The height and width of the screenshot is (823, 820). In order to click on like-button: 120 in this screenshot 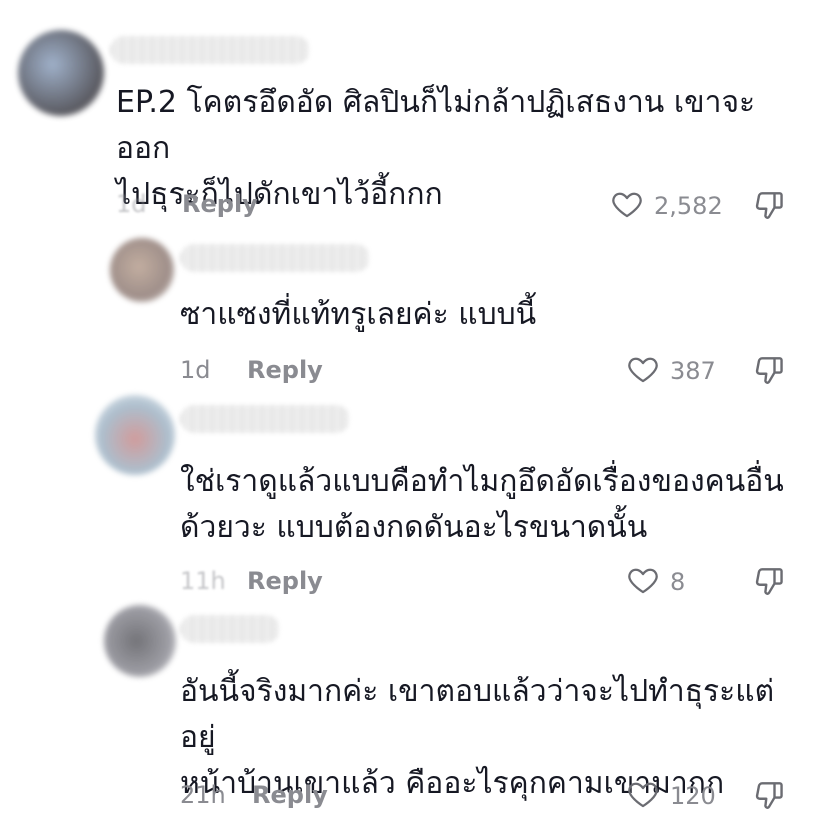, I will do `click(671, 796)`.